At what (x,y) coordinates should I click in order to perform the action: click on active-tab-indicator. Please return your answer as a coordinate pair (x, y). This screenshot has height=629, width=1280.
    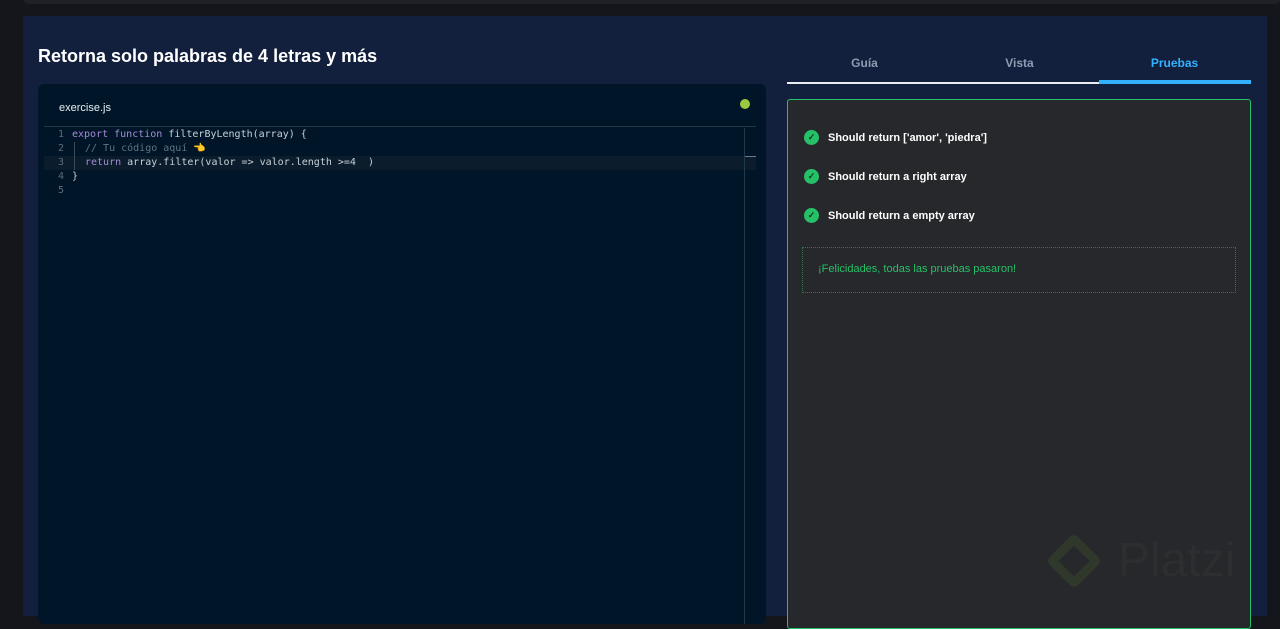
    Looking at the image, I should click on (1175, 82).